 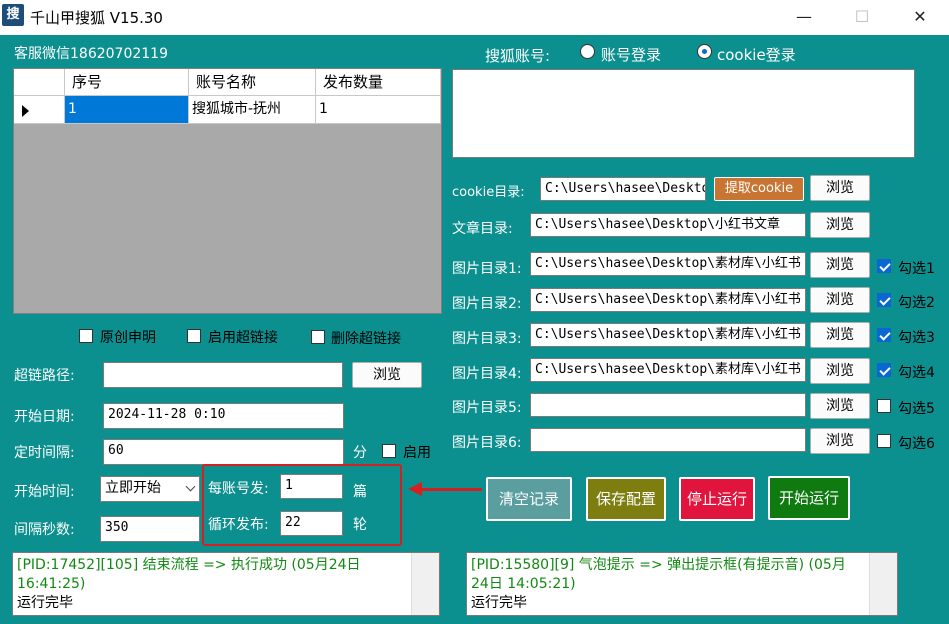 I want to click on img-dir-6-browse-button: 浏览, so click(x=840, y=441).